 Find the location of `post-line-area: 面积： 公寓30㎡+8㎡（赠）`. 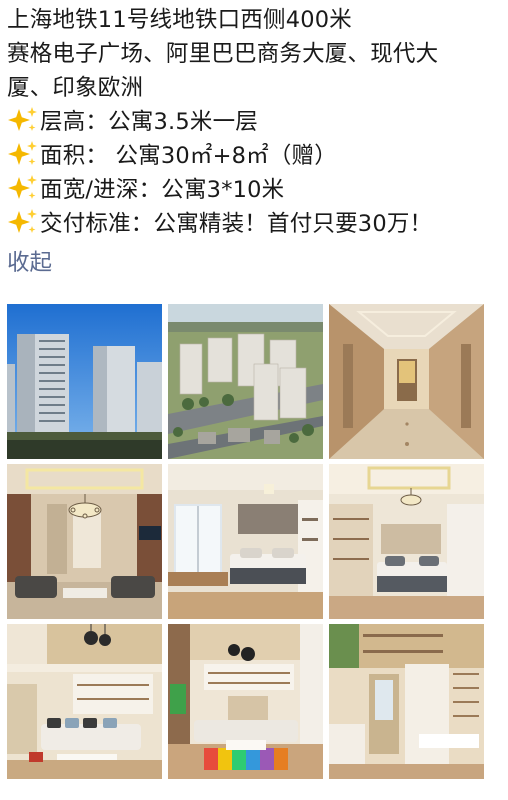

post-line-area: 面积： 公寓30㎡+8㎡（赠） is located at coordinates (257, 156).